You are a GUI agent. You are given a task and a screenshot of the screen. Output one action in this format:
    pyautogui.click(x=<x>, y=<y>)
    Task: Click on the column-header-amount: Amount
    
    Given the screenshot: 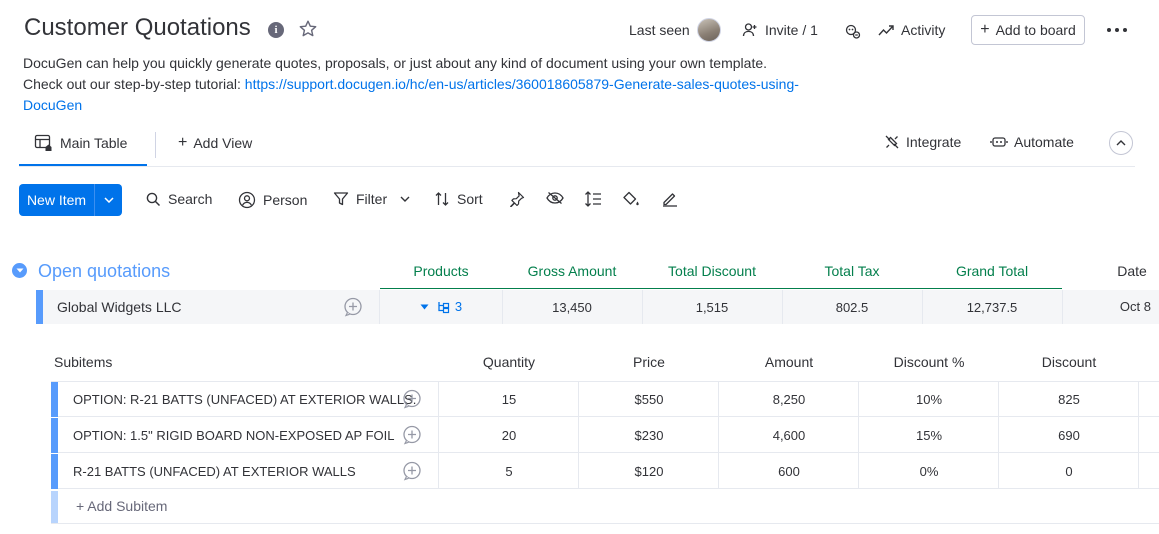 What is the action you would take?
    pyautogui.click(x=789, y=362)
    